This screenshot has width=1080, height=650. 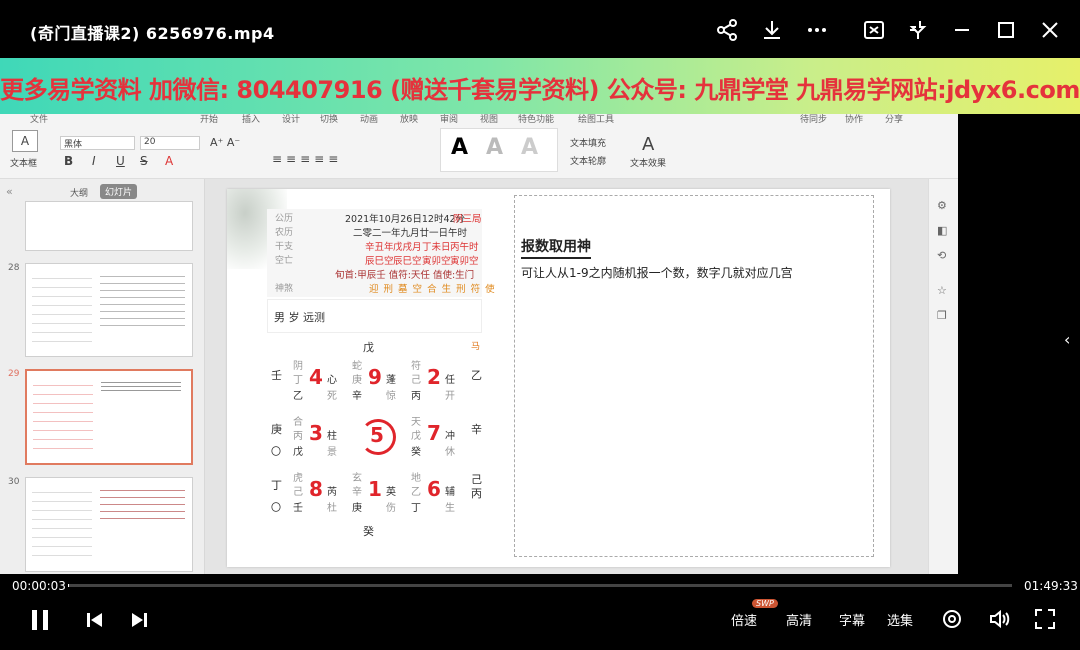 I want to click on close-icon, so click(x=1050, y=30).